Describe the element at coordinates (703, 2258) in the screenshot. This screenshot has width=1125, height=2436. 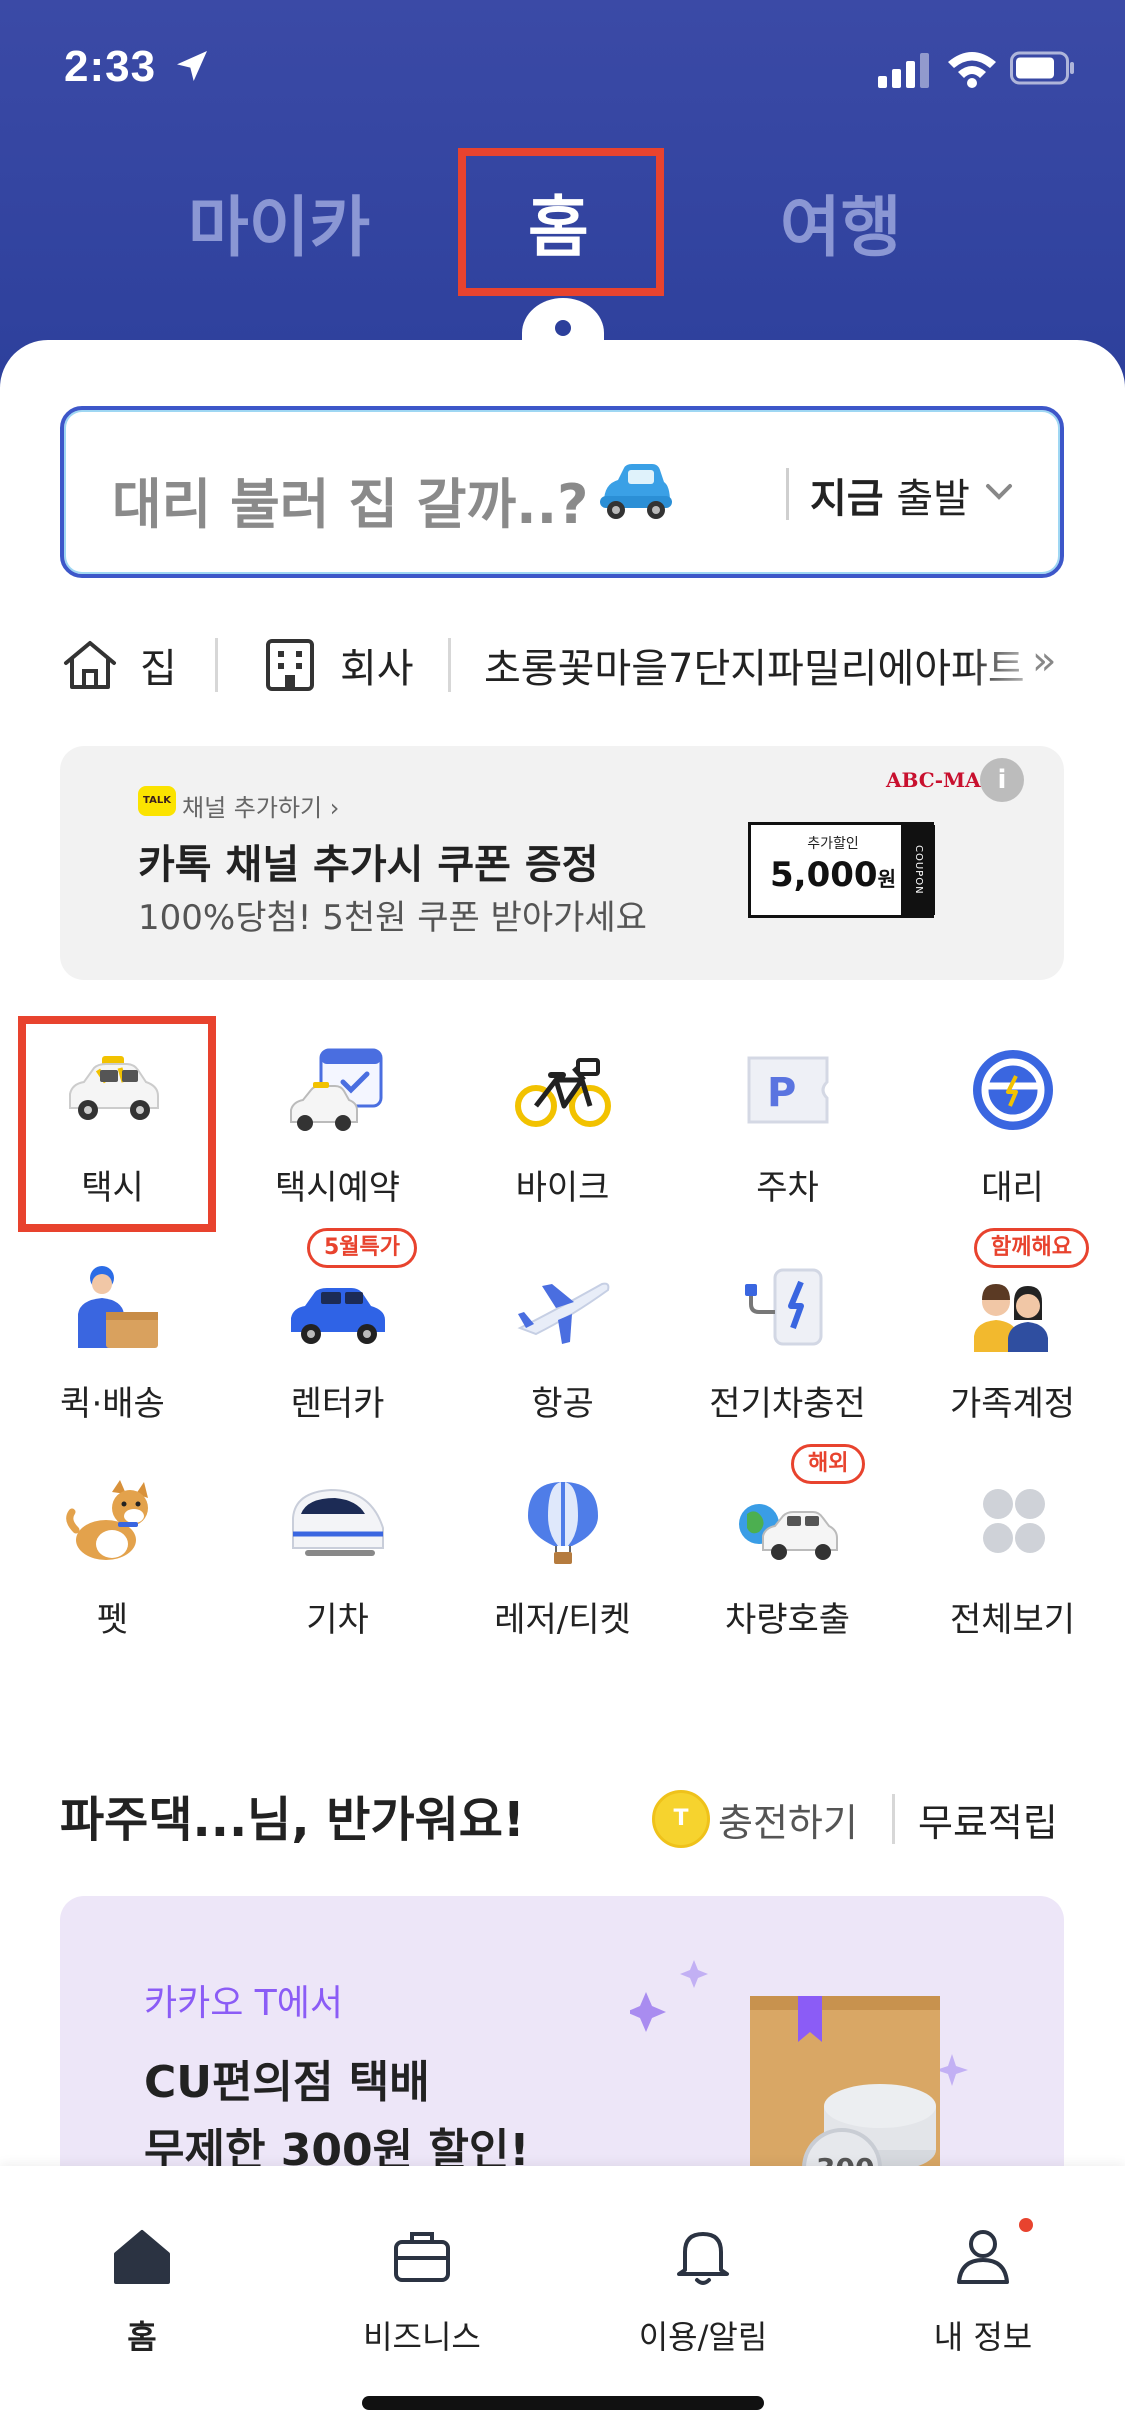
I see `bell-icon` at that location.